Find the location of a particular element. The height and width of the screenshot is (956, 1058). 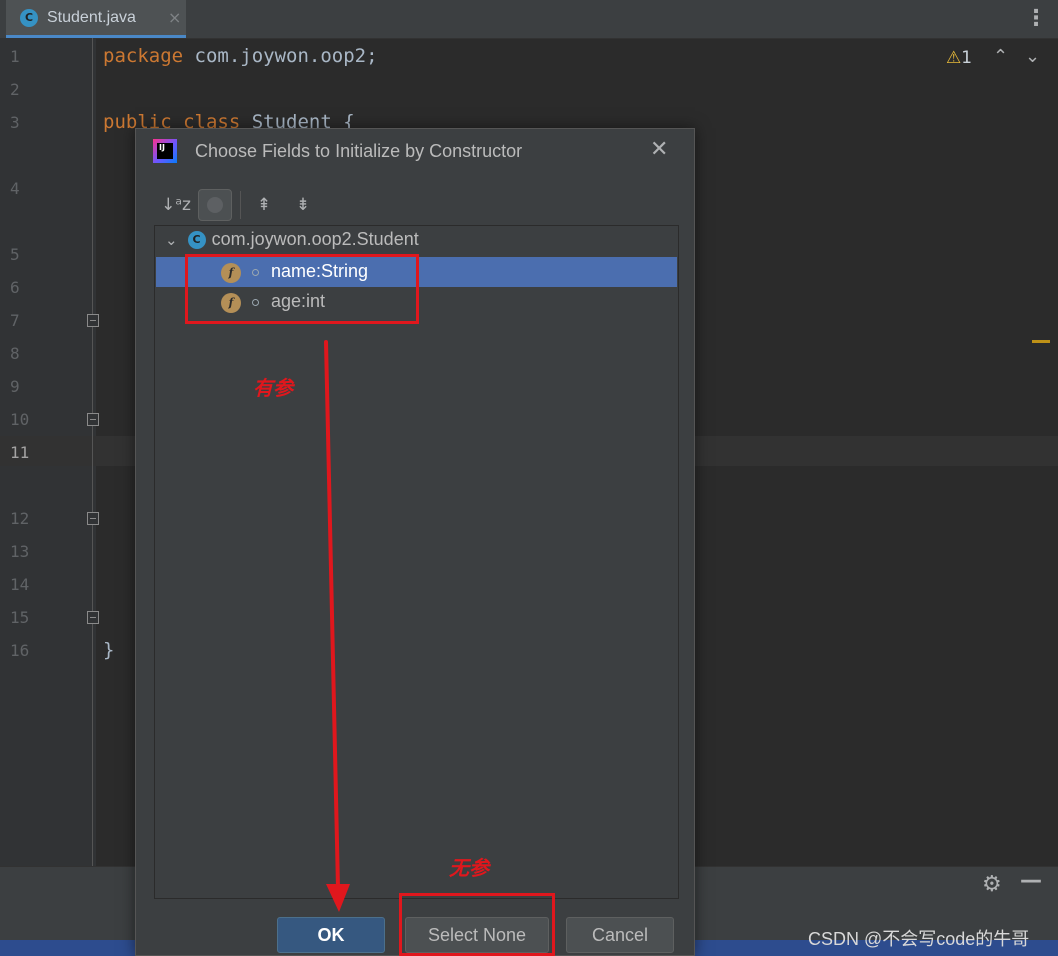

tab-close-icon: × is located at coordinates (174, 17).